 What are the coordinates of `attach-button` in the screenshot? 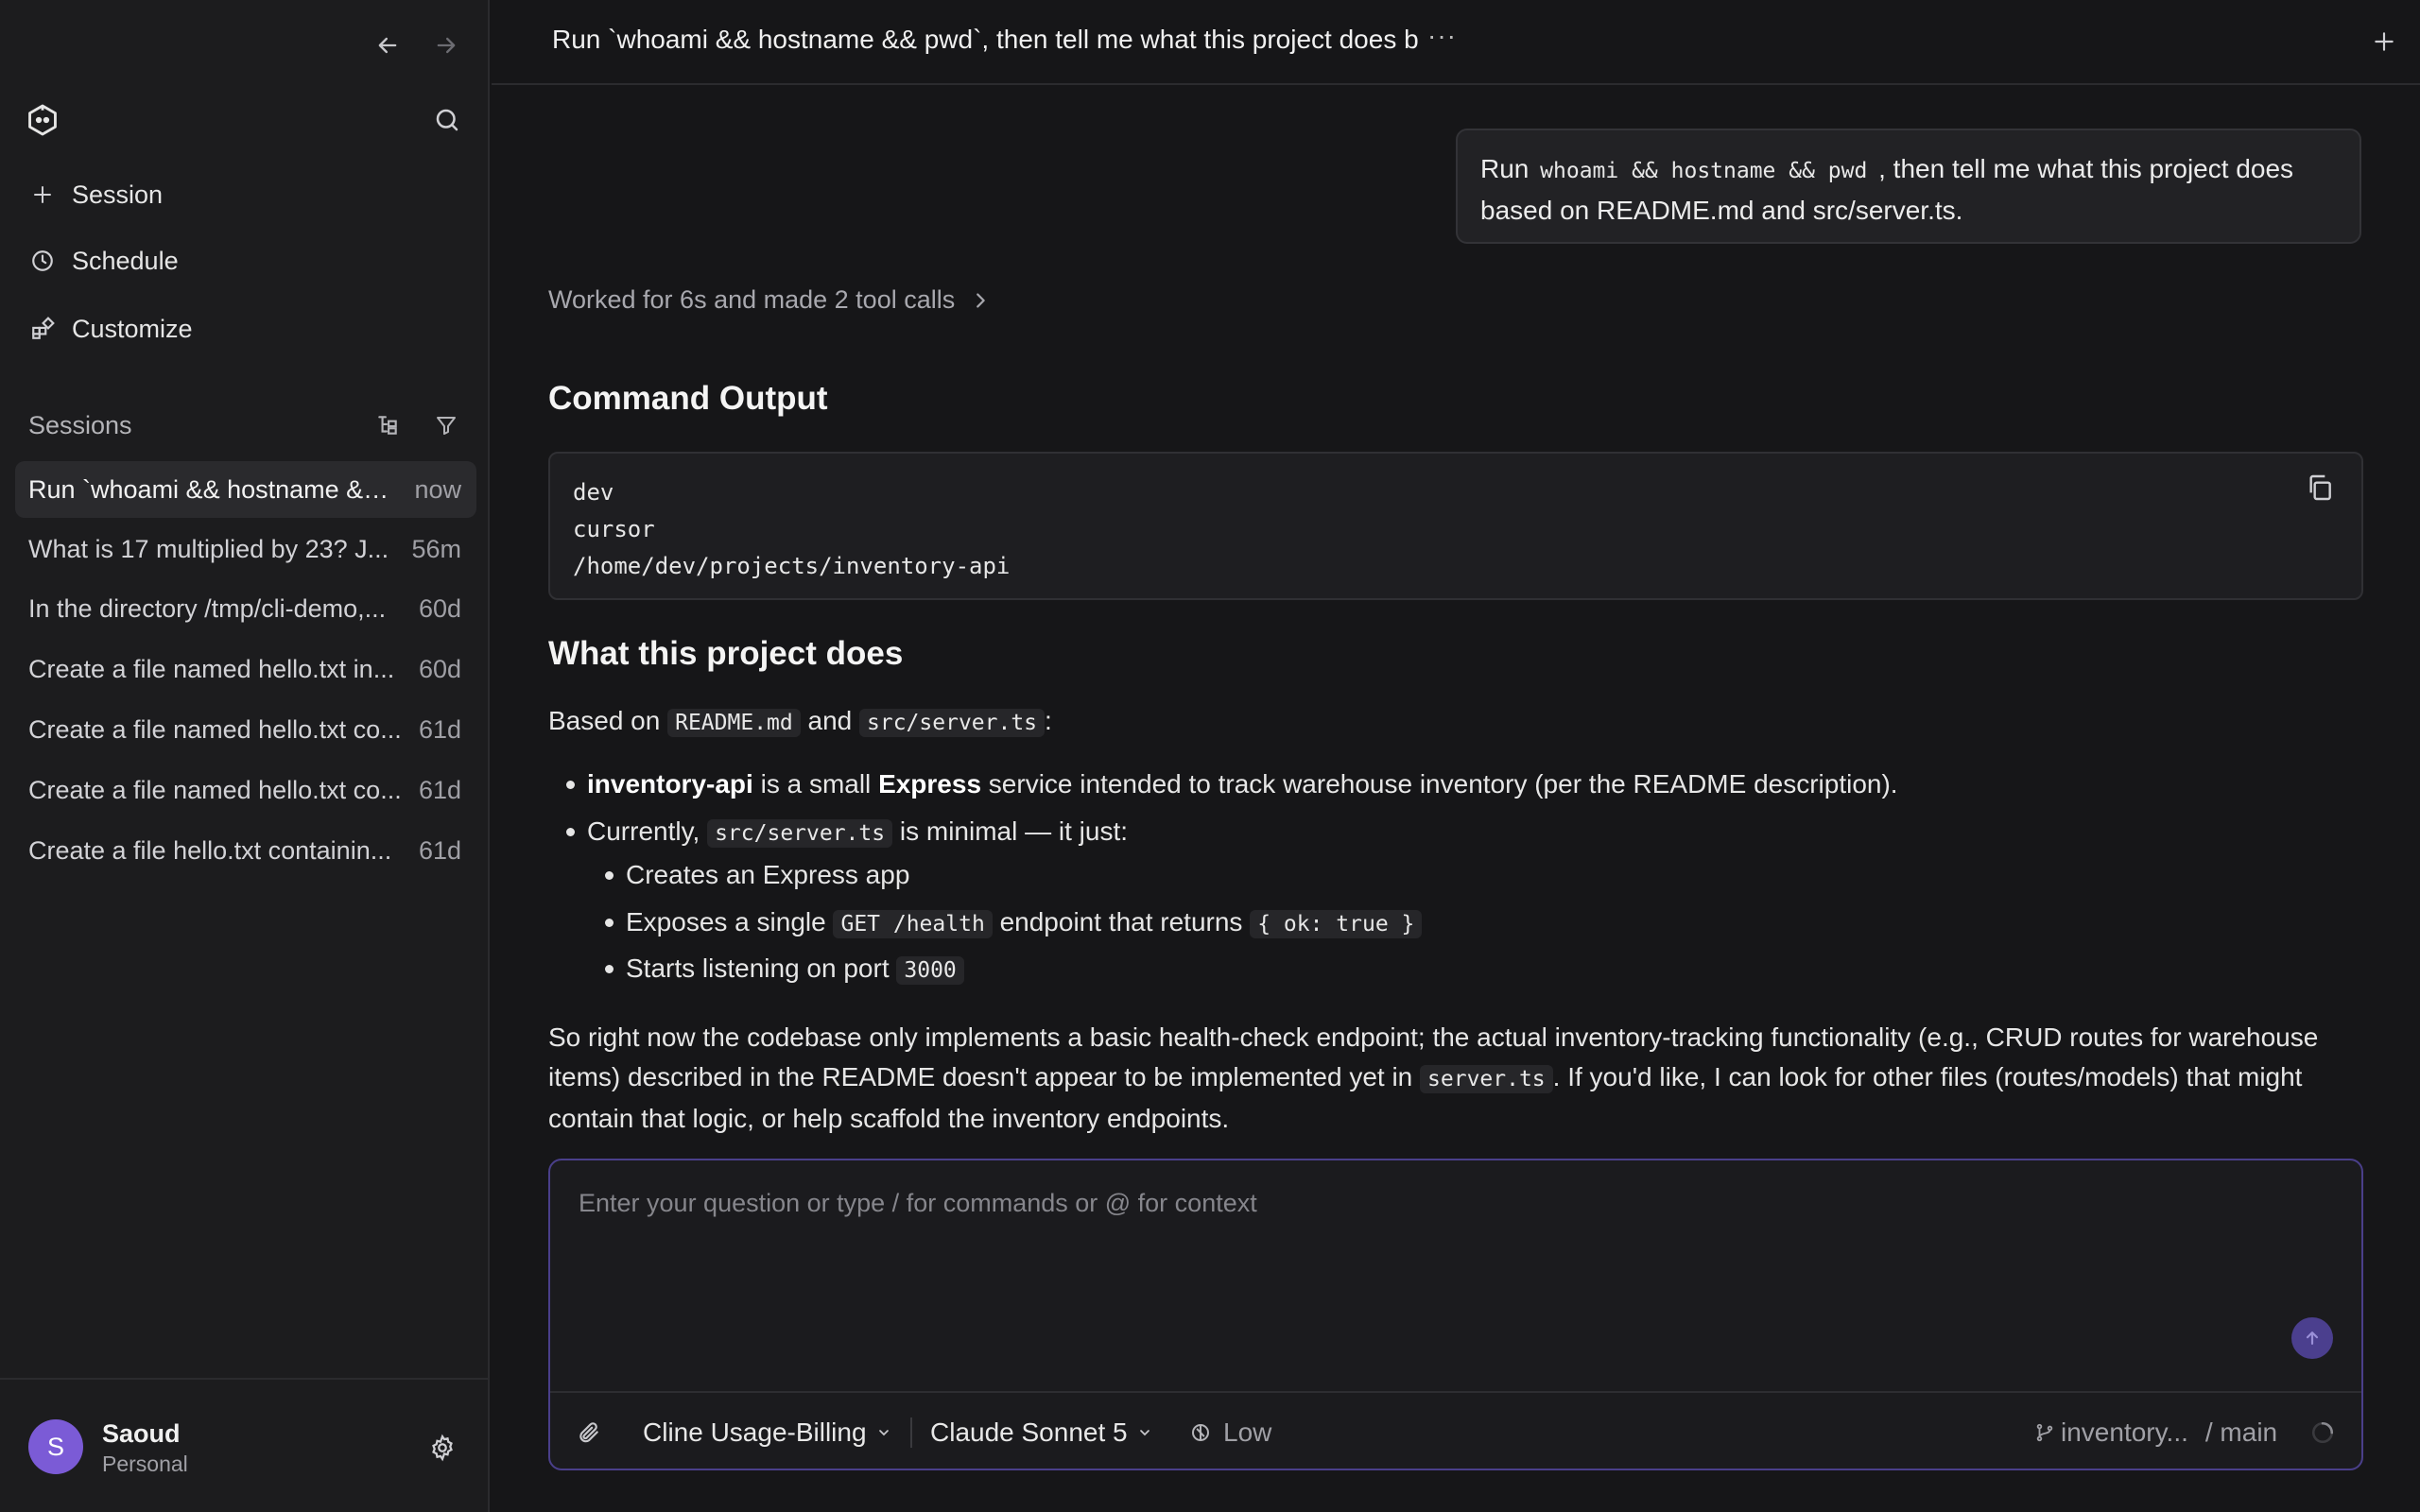 It's located at (589, 1432).